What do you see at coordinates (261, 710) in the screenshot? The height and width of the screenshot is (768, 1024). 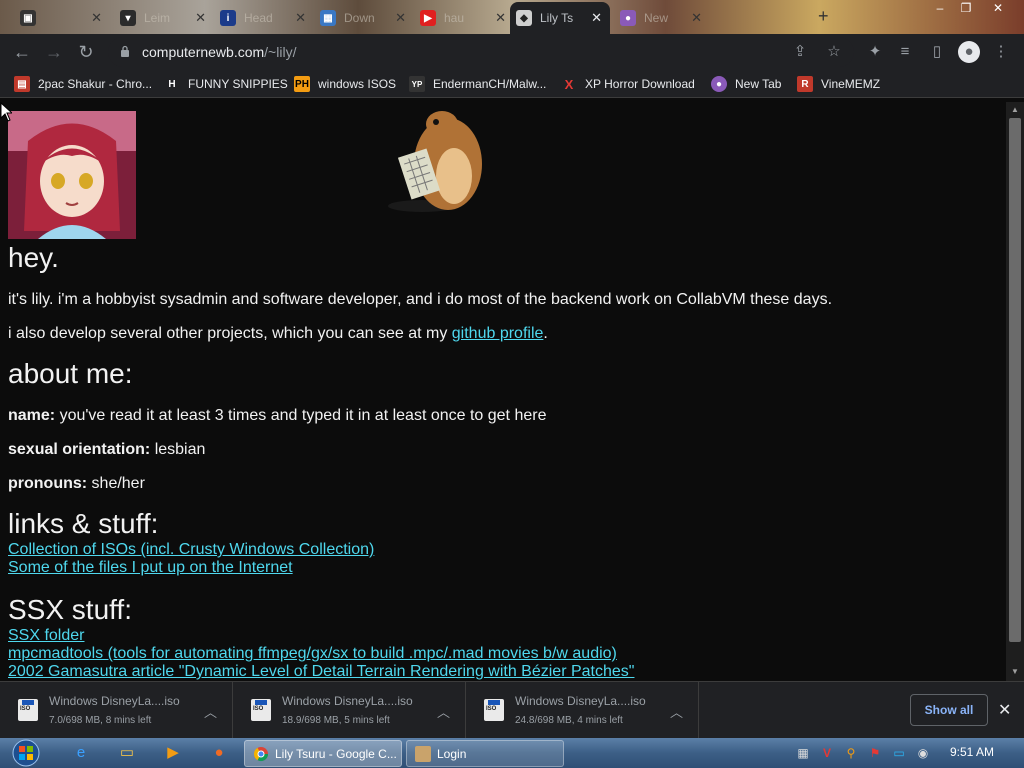 I see `iso-file-icon` at bounding box center [261, 710].